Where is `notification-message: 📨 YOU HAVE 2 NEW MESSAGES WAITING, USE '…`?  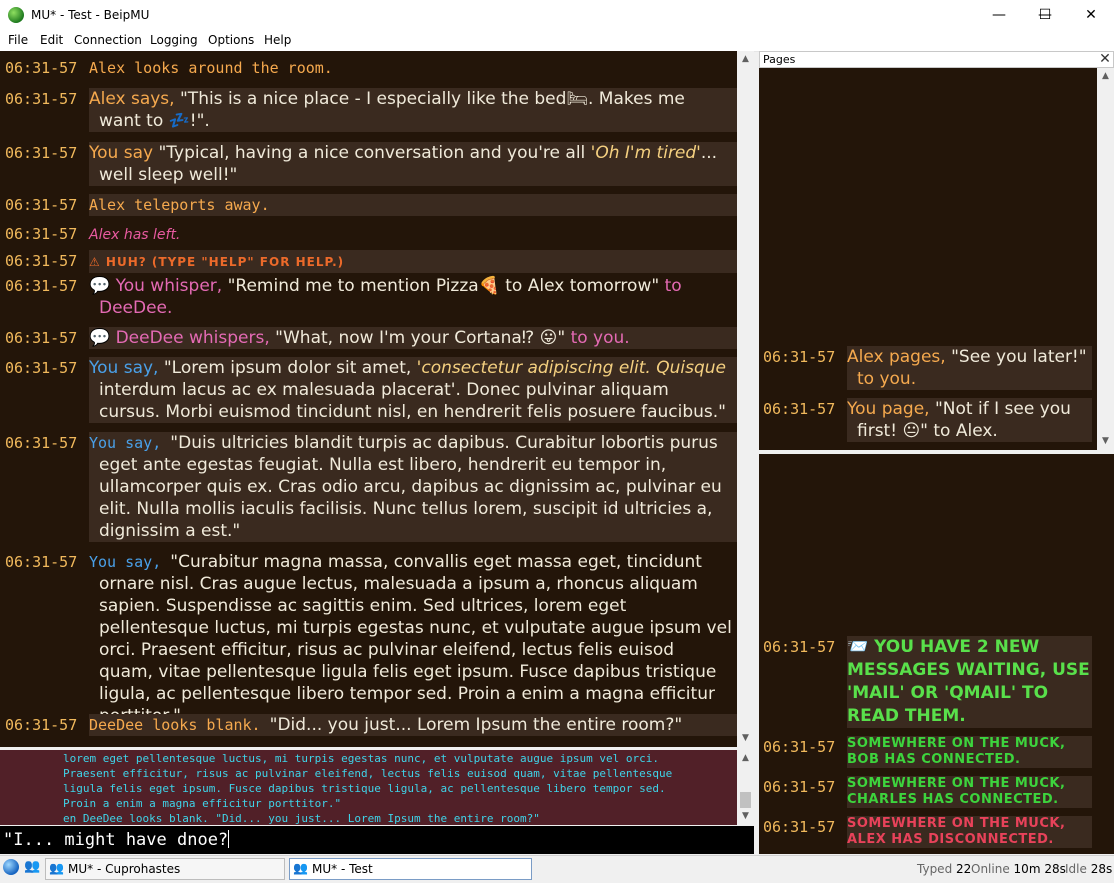
notification-message: 📨 YOU HAVE 2 NEW MESSAGES WAITING, USE '… is located at coordinates (969, 682).